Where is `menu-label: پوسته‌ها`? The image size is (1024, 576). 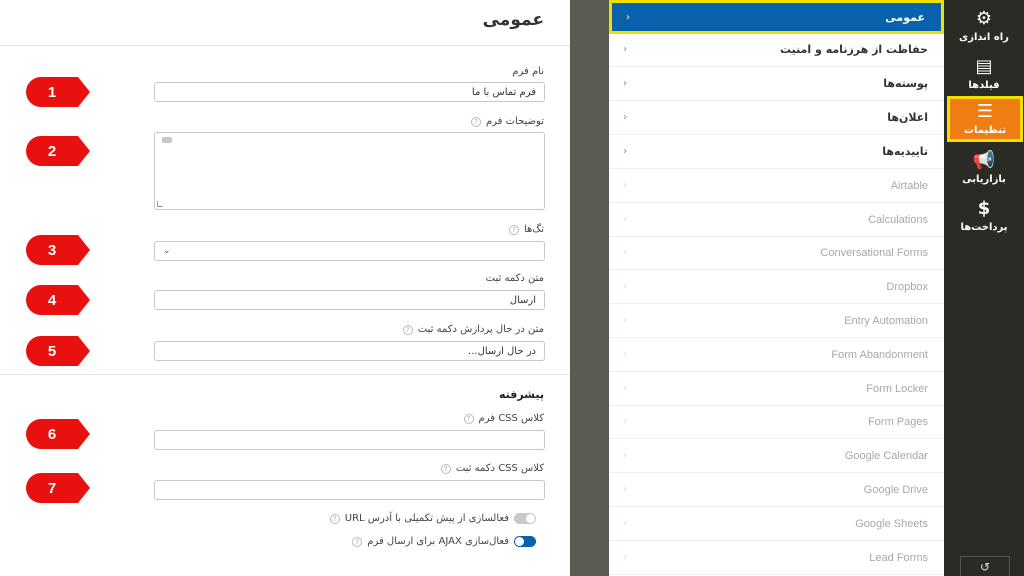
menu-label: پوسته‌ها is located at coordinates (905, 83).